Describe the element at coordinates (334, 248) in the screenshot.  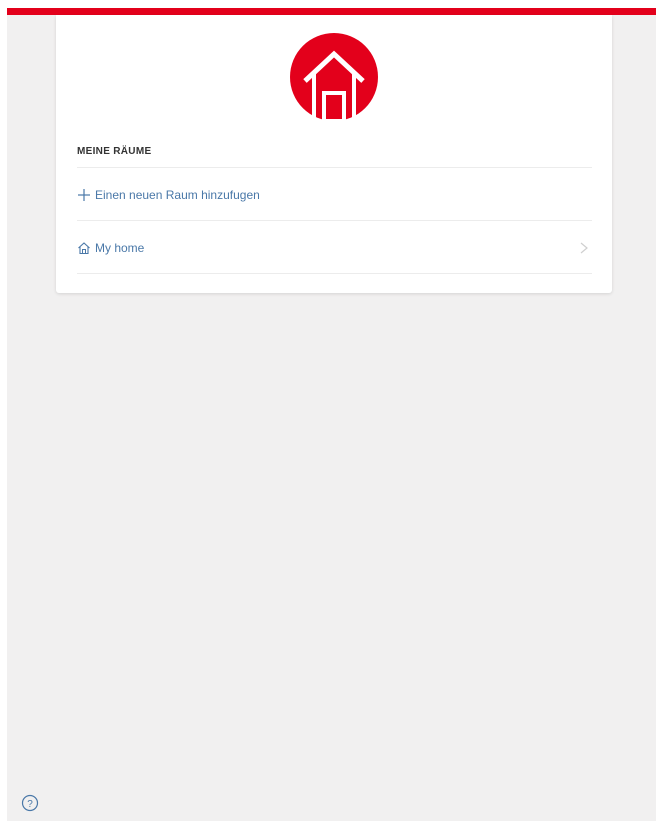
I see `room-item-my-home: My home` at that location.